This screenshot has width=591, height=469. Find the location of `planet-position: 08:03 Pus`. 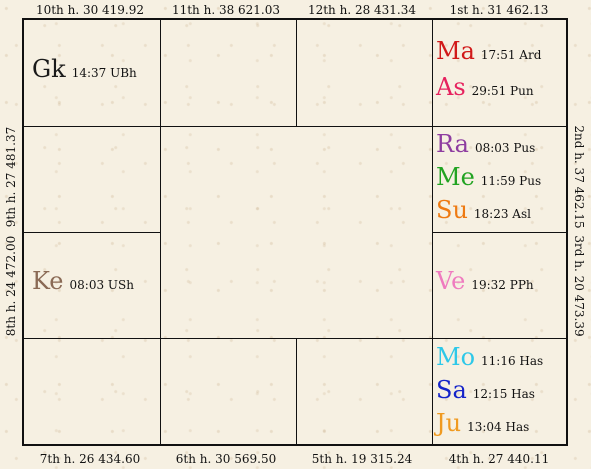

planet-position: 08:03 Pus is located at coordinates (505, 147).